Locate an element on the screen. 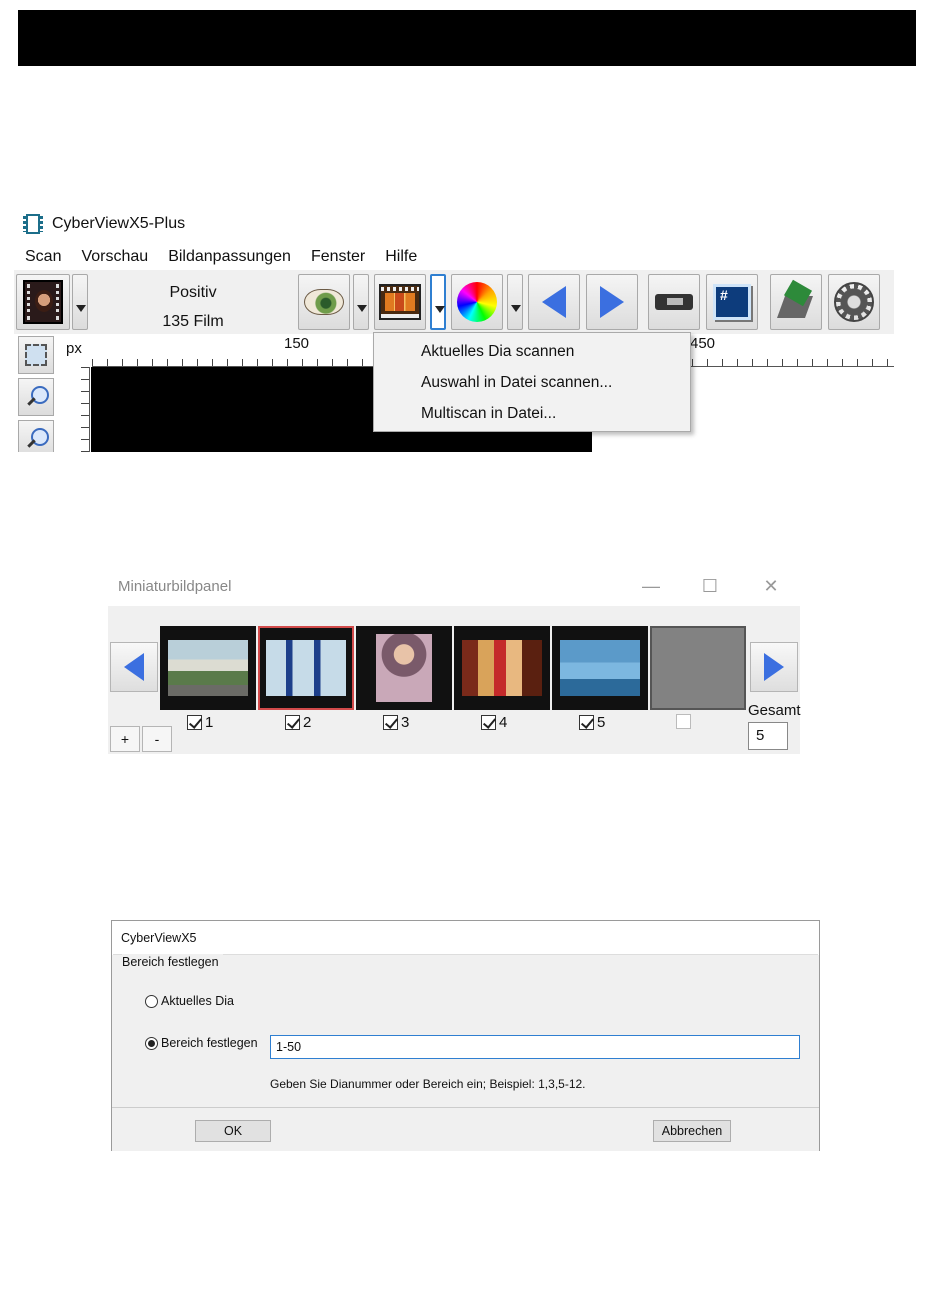  color-button is located at coordinates (477, 302).